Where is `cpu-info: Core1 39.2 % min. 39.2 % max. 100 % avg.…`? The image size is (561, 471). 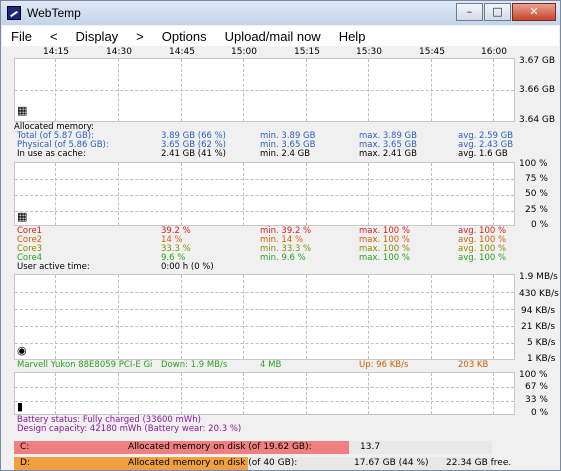
cpu-info: Core1 39.2 % min. 39.2 % max. 100 % avg.… is located at coordinates (262, 249).